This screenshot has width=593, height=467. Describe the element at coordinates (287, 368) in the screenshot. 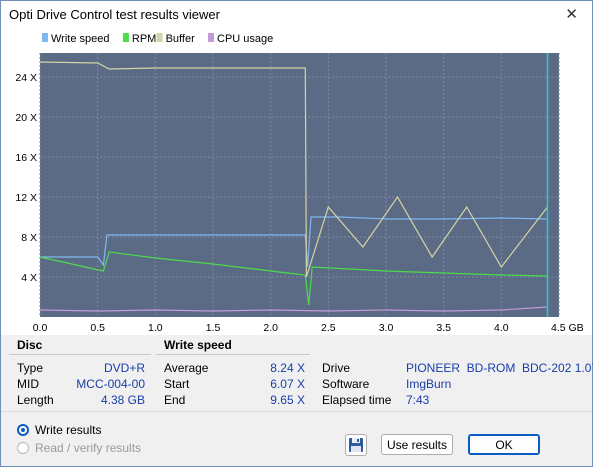

I see `average-value: 8.24 X` at that location.